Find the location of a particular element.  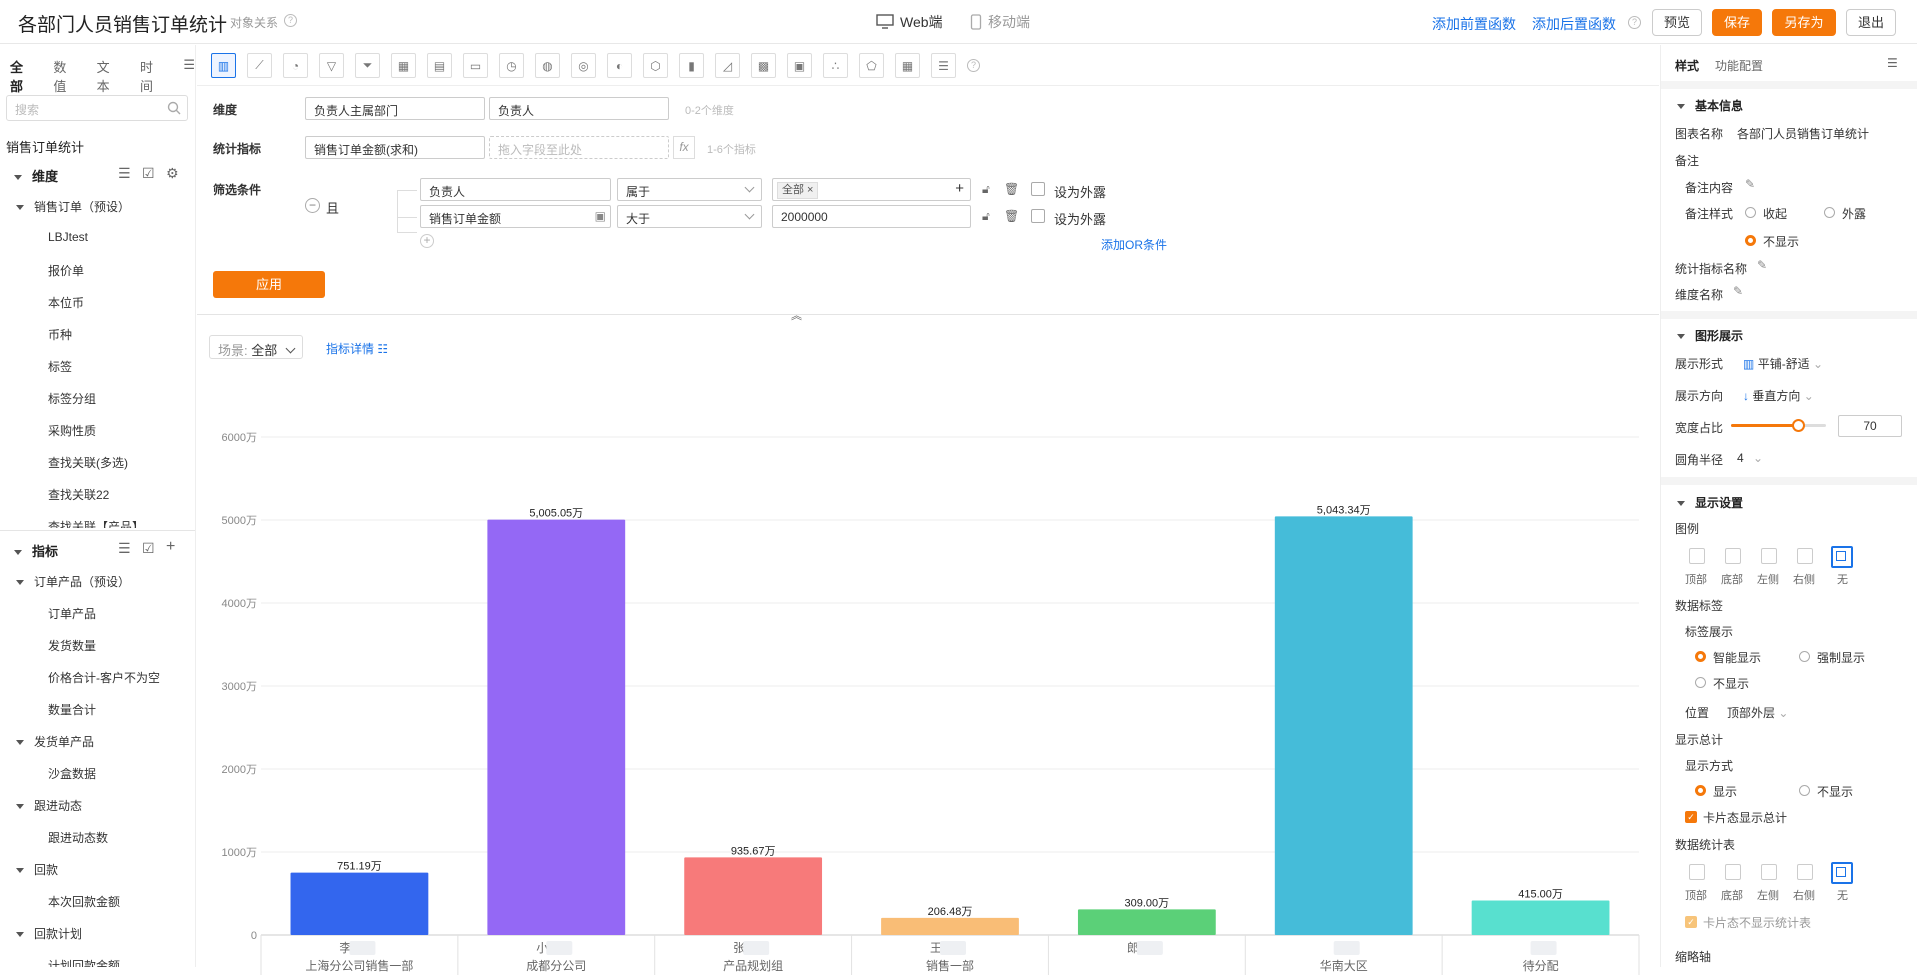

tab-text: 文本 is located at coordinates (108, 76).